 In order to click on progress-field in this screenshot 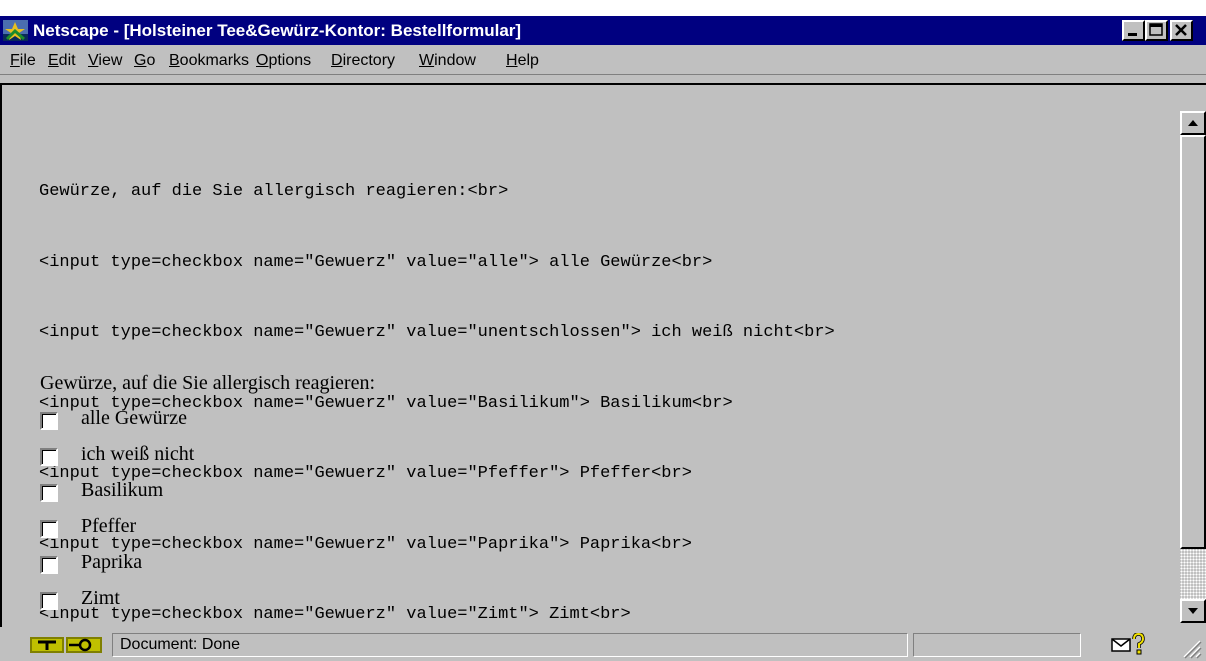, I will do `click(997, 645)`.